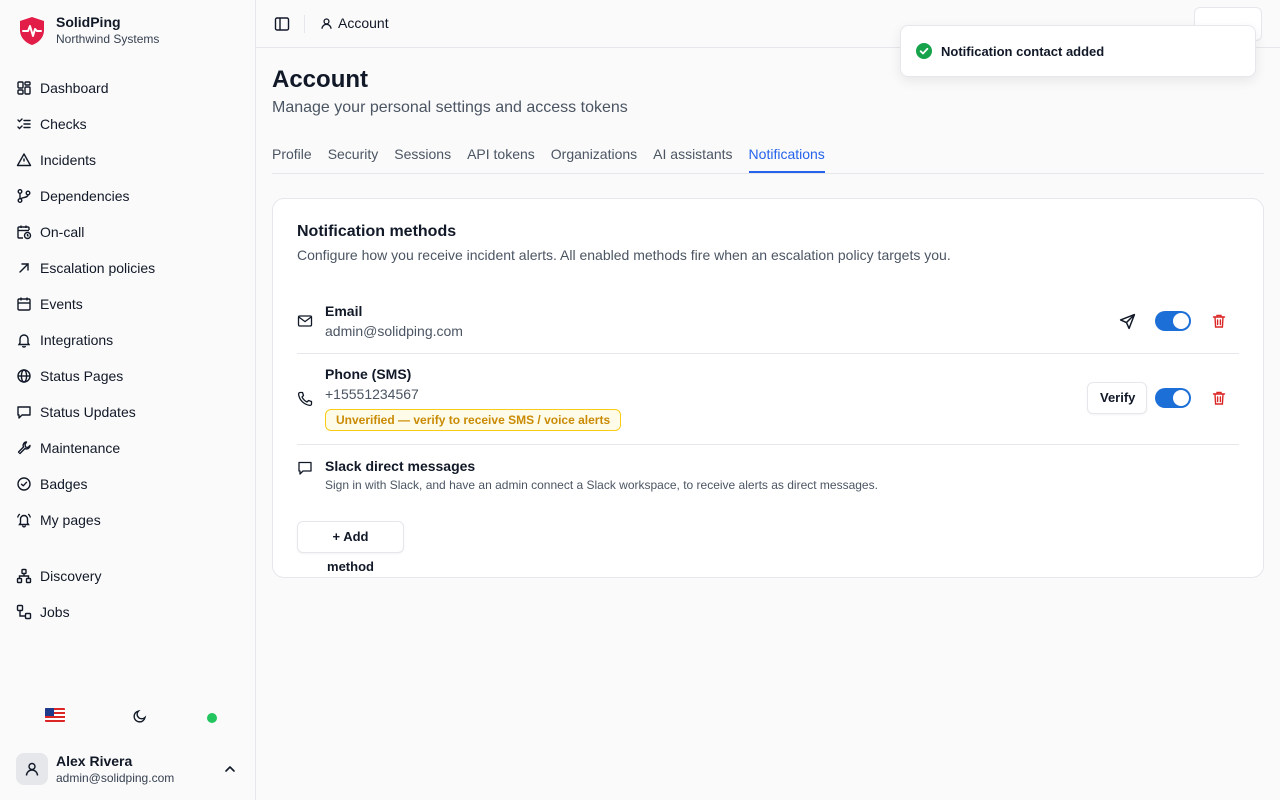  What do you see at coordinates (282, 24) in the screenshot?
I see `sidebar-toggle-icon` at bounding box center [282, 24].